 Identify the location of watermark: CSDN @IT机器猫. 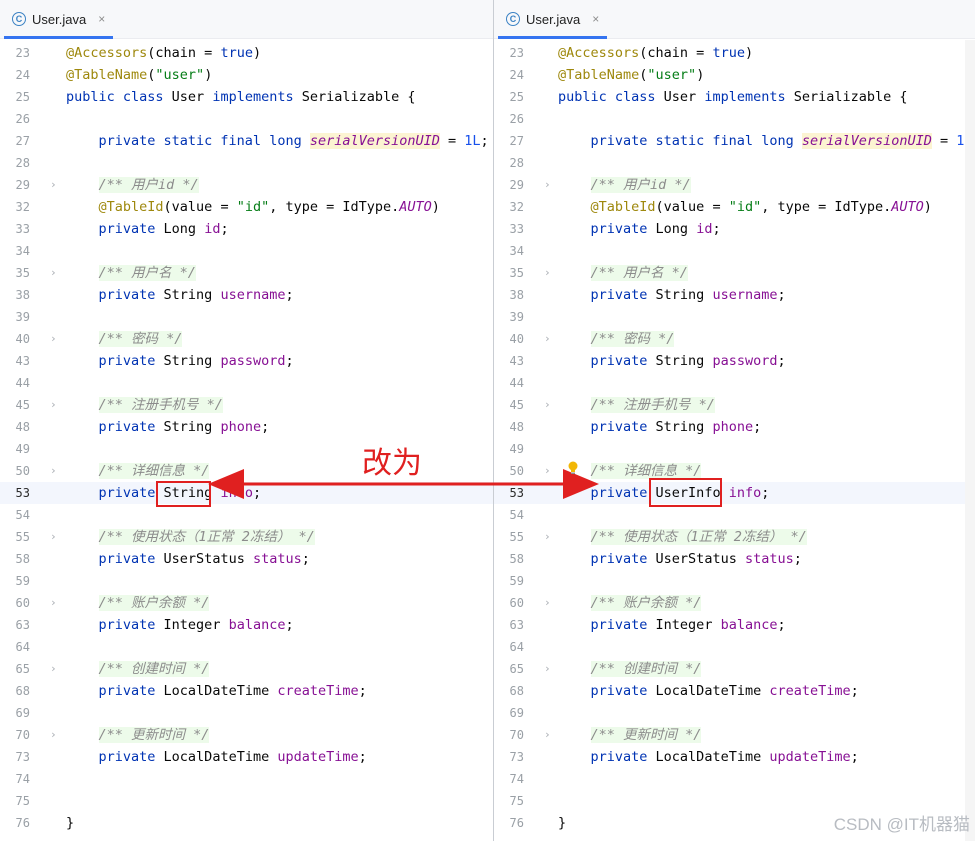
(901, 824).